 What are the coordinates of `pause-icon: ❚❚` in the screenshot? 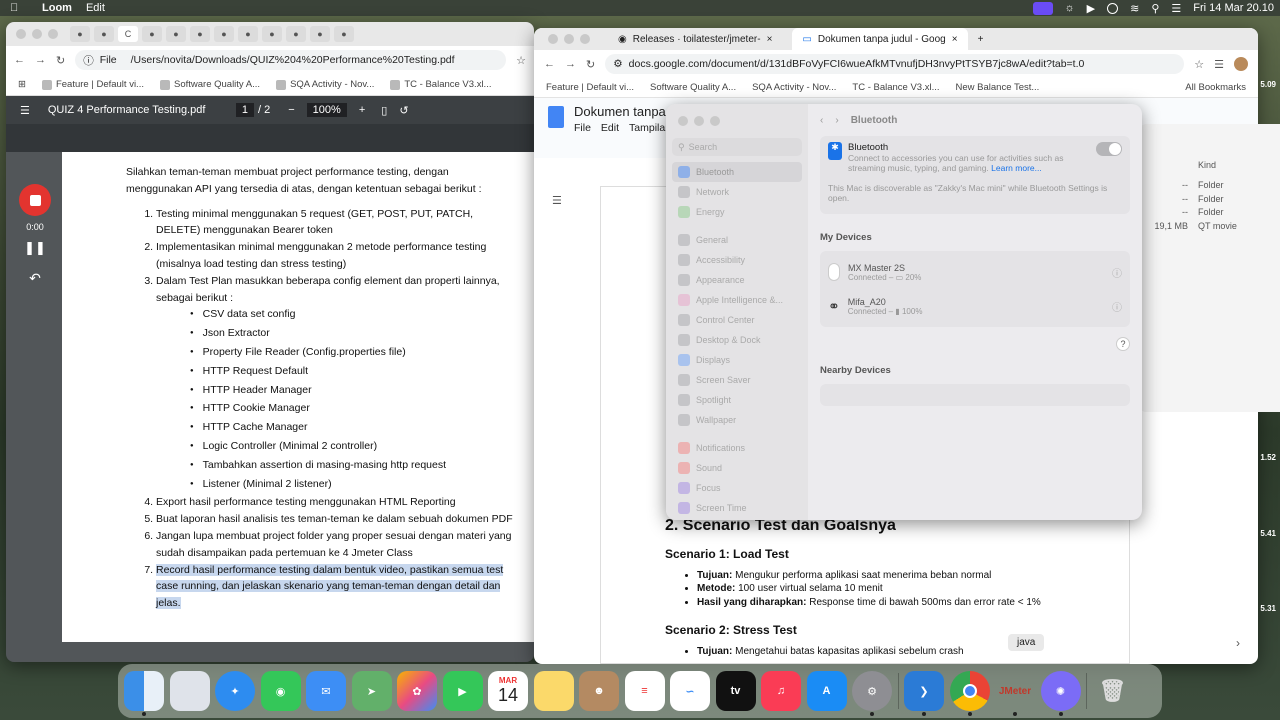 It's located at (35, 248).